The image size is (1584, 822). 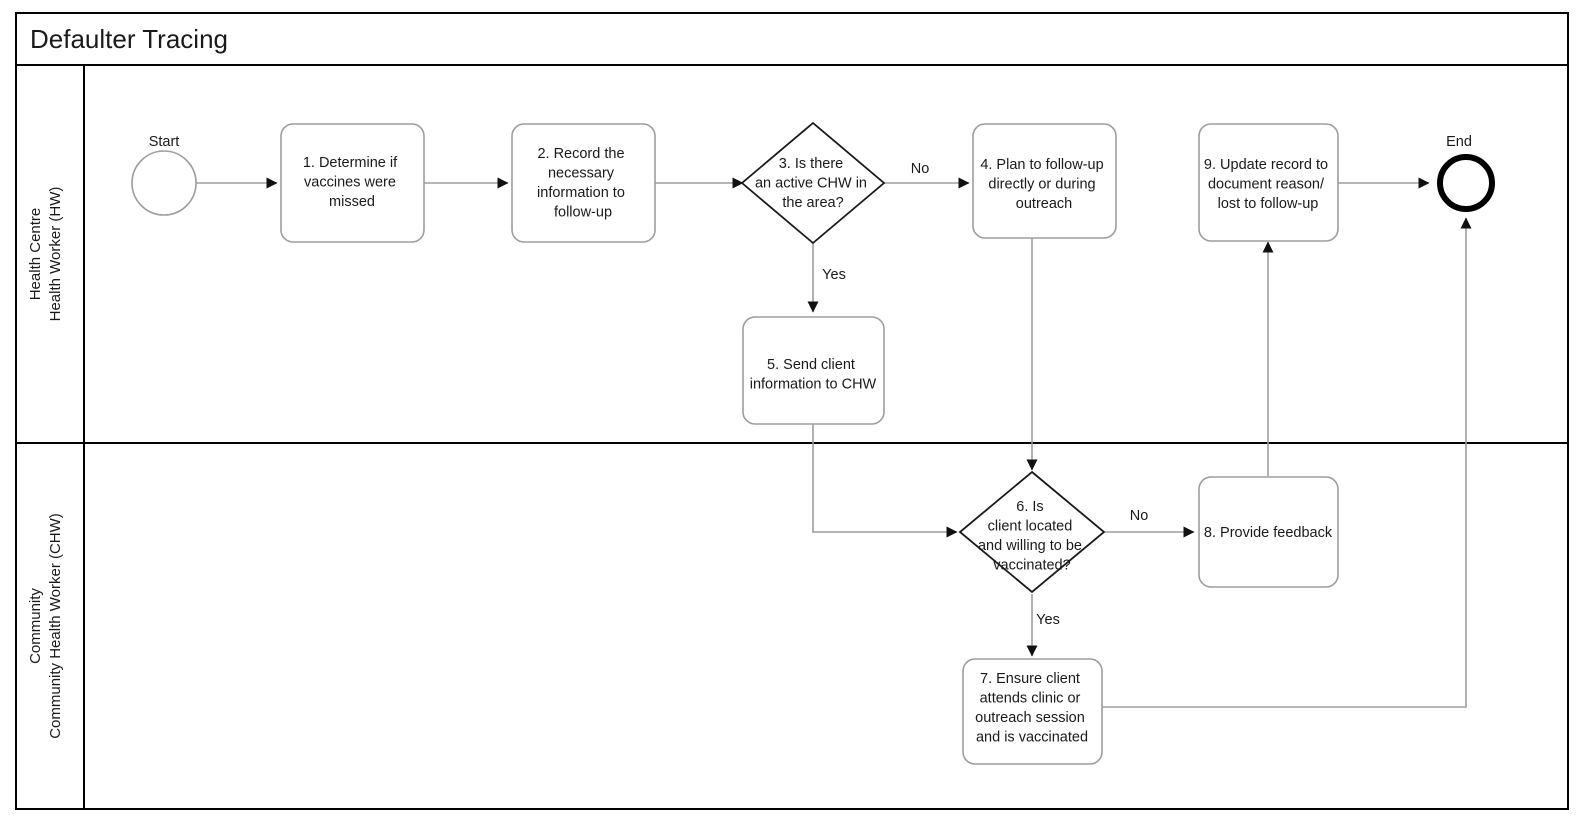 What do you see at coordinates (1030, 718) in the screenshot?
I see `task-7-line-3: outreach session` at bounding box center [1030, 718].